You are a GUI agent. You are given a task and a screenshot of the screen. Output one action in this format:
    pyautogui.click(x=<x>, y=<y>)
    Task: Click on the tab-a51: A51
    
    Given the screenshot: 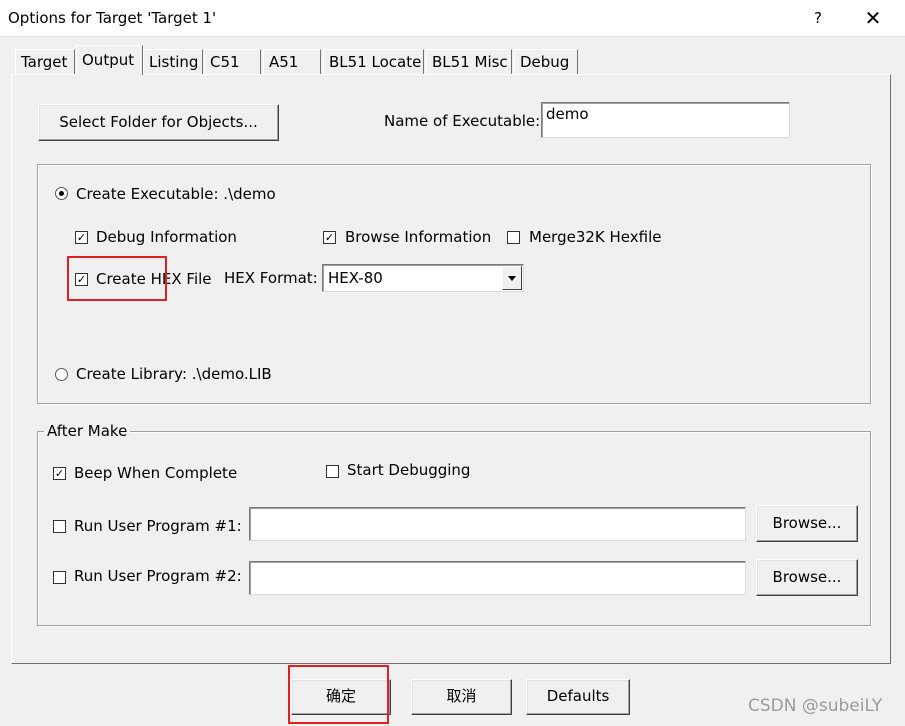 What is the action you would take?
    pyautogui.click(x=292, y=61)
    